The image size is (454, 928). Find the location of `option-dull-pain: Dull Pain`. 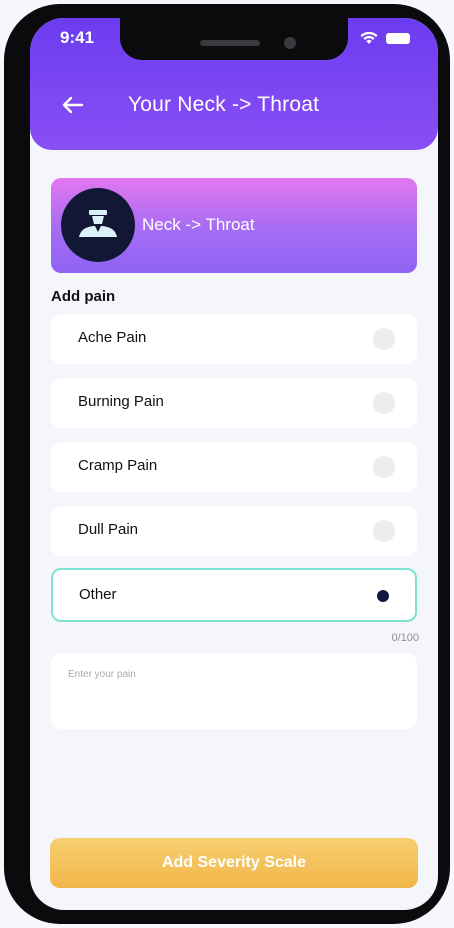

option-dull-pain: Dull Pain is located at coordinates (234, 531).